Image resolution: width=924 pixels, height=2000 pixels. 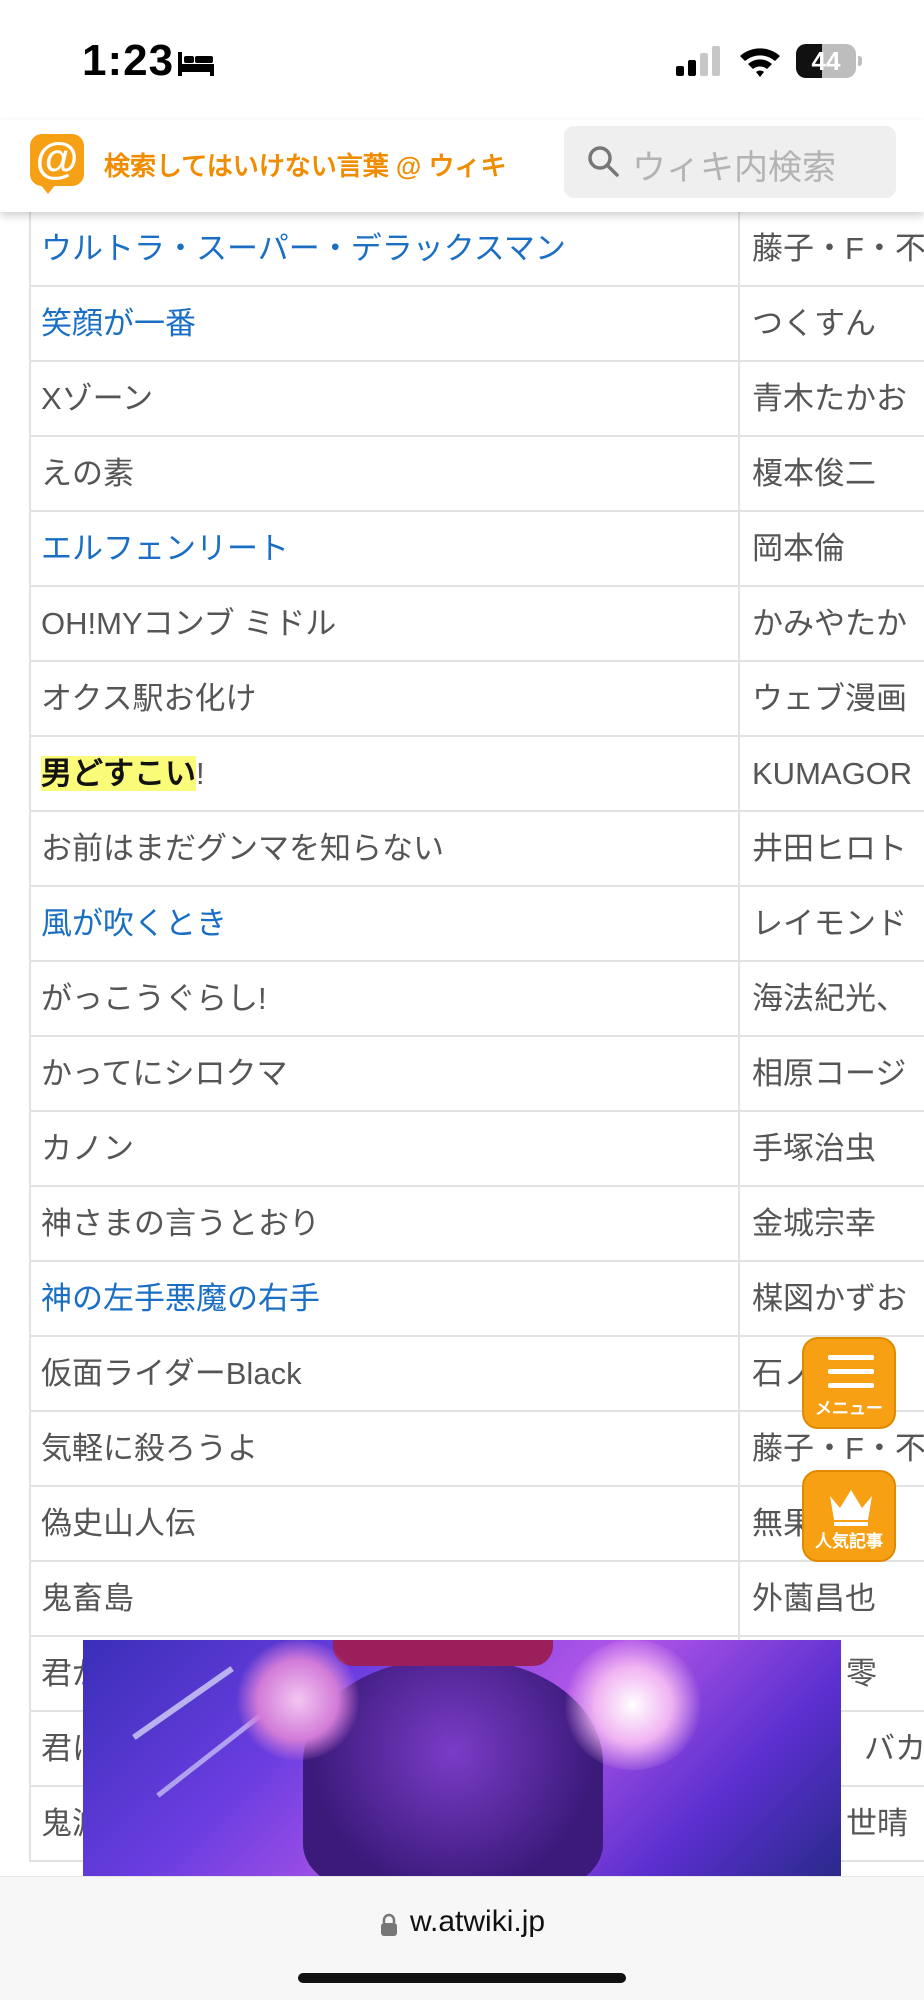 What do you see at coordinates (831, 1598) in the screenshot?
I see `author-cell: 外薗昌也` at bounding box center [831, 1598].